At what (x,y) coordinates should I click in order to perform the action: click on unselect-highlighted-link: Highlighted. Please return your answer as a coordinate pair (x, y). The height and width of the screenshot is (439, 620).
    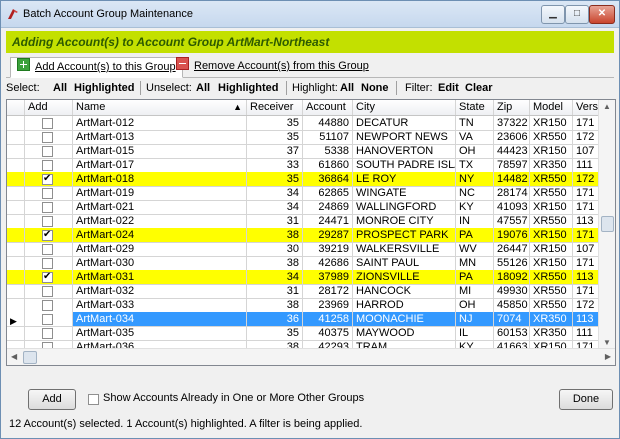
    Looking at the image, I should click on (248, 88).